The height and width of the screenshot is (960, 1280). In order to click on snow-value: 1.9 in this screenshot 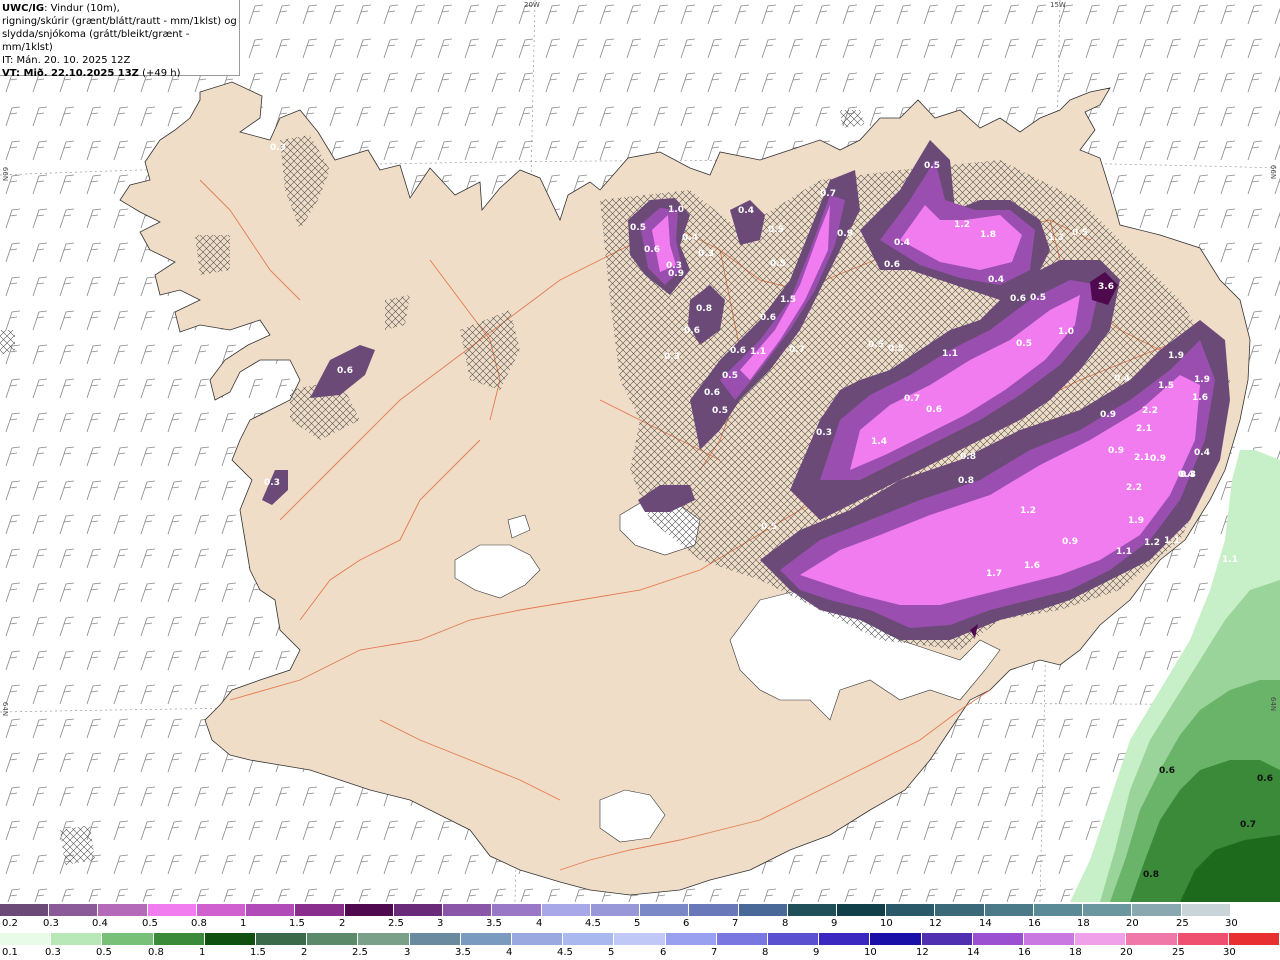, I will do `click(1176, 356)`.